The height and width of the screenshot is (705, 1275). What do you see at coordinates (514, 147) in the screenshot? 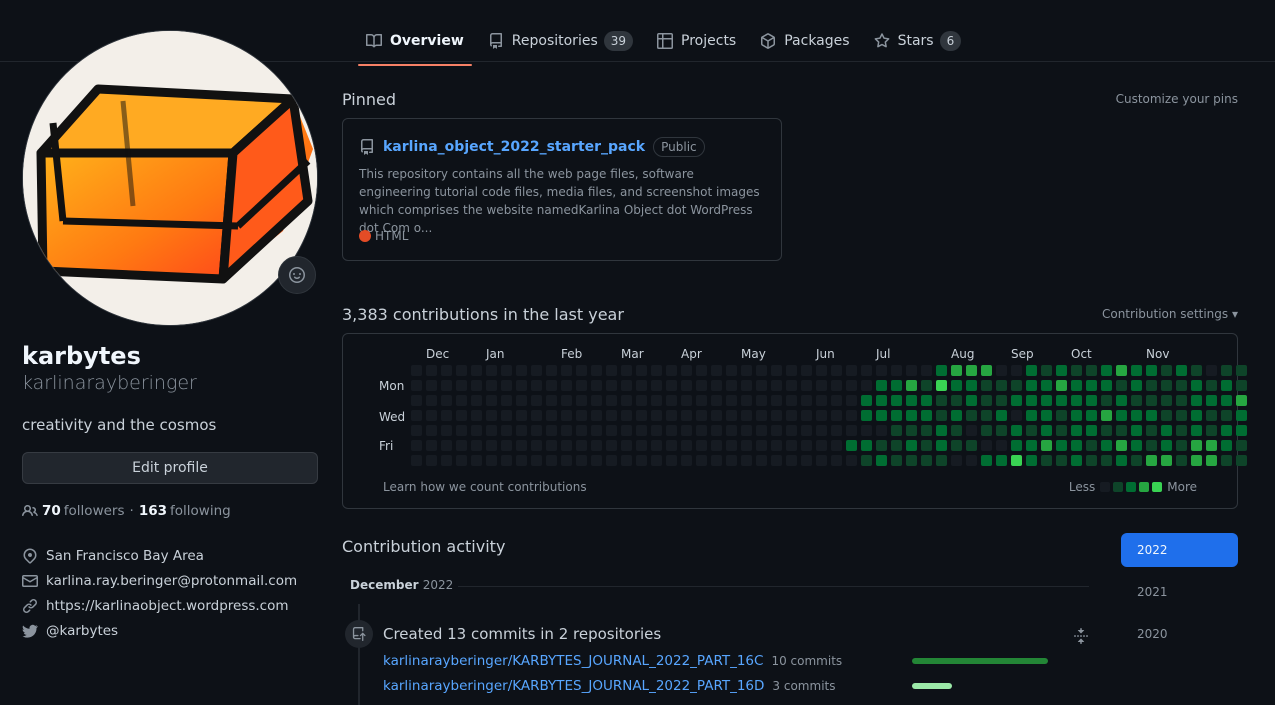
I see `pinned-repo-link: karlina_object_2022_starter_pack` at bounding box center [514, 147].